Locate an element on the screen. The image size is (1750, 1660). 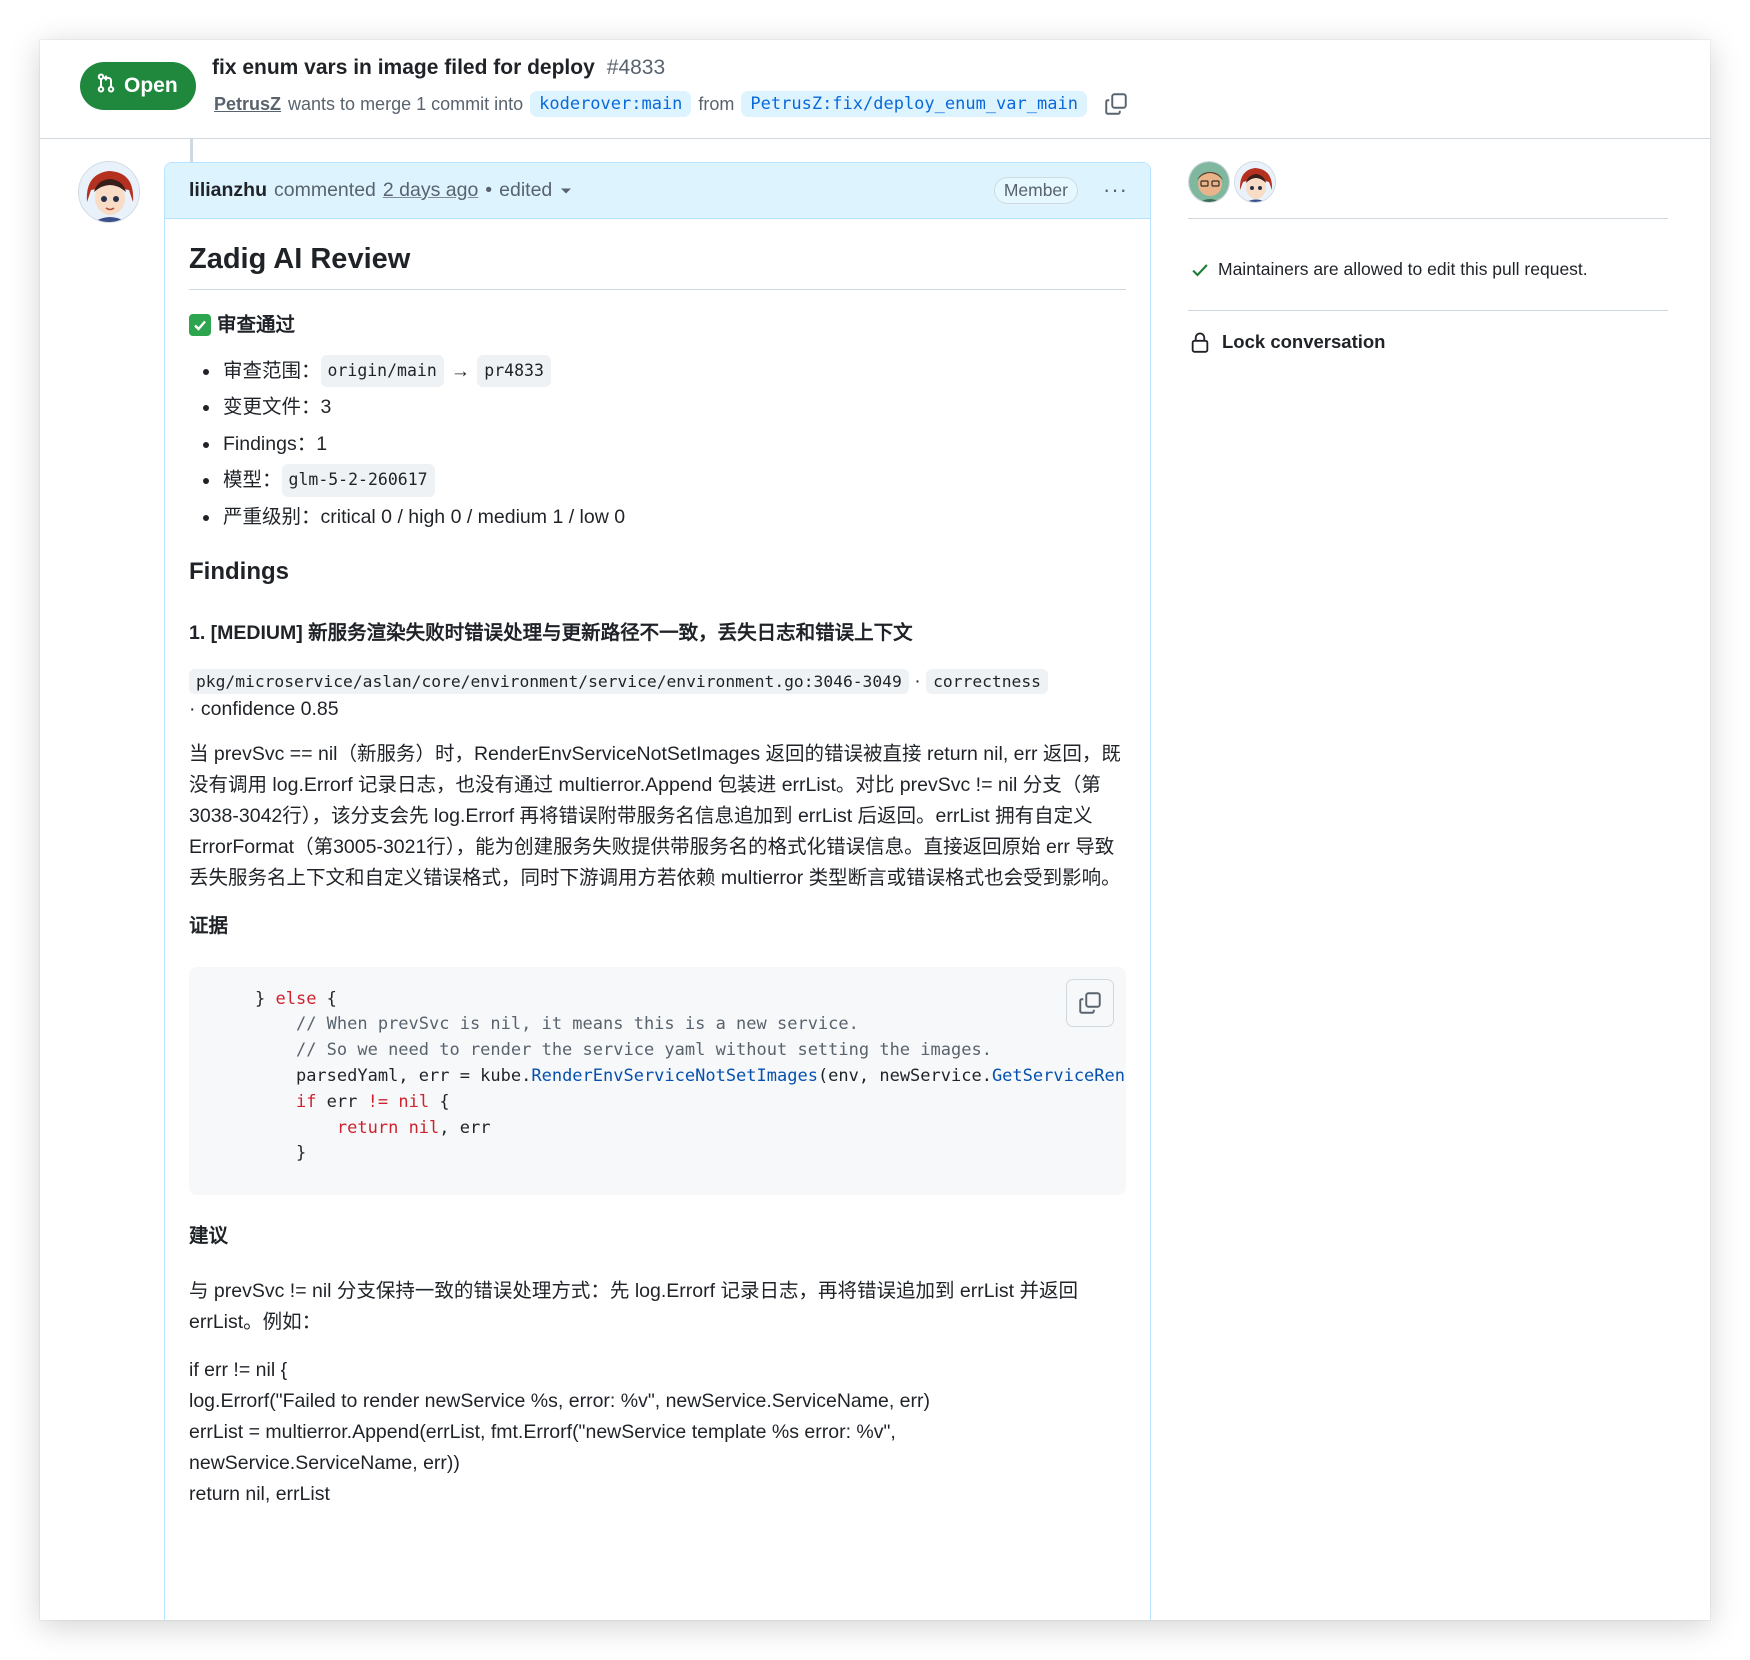
comment-author-link: lilianzhu is located at coordinates (228, 190).